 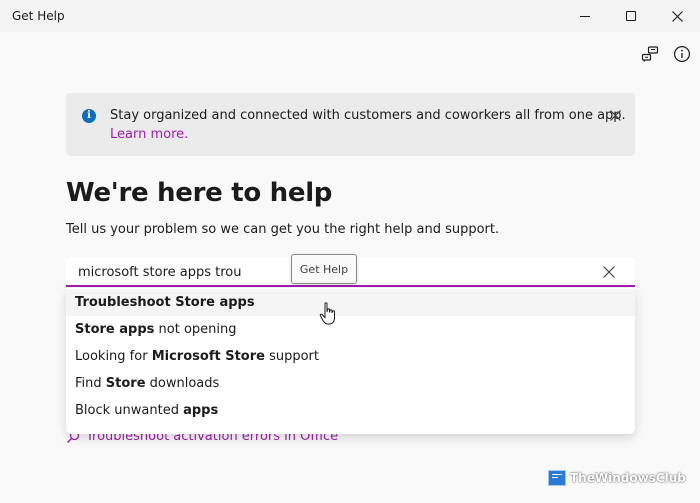 I want to click on minimize-button, so click(x=585, y=16).